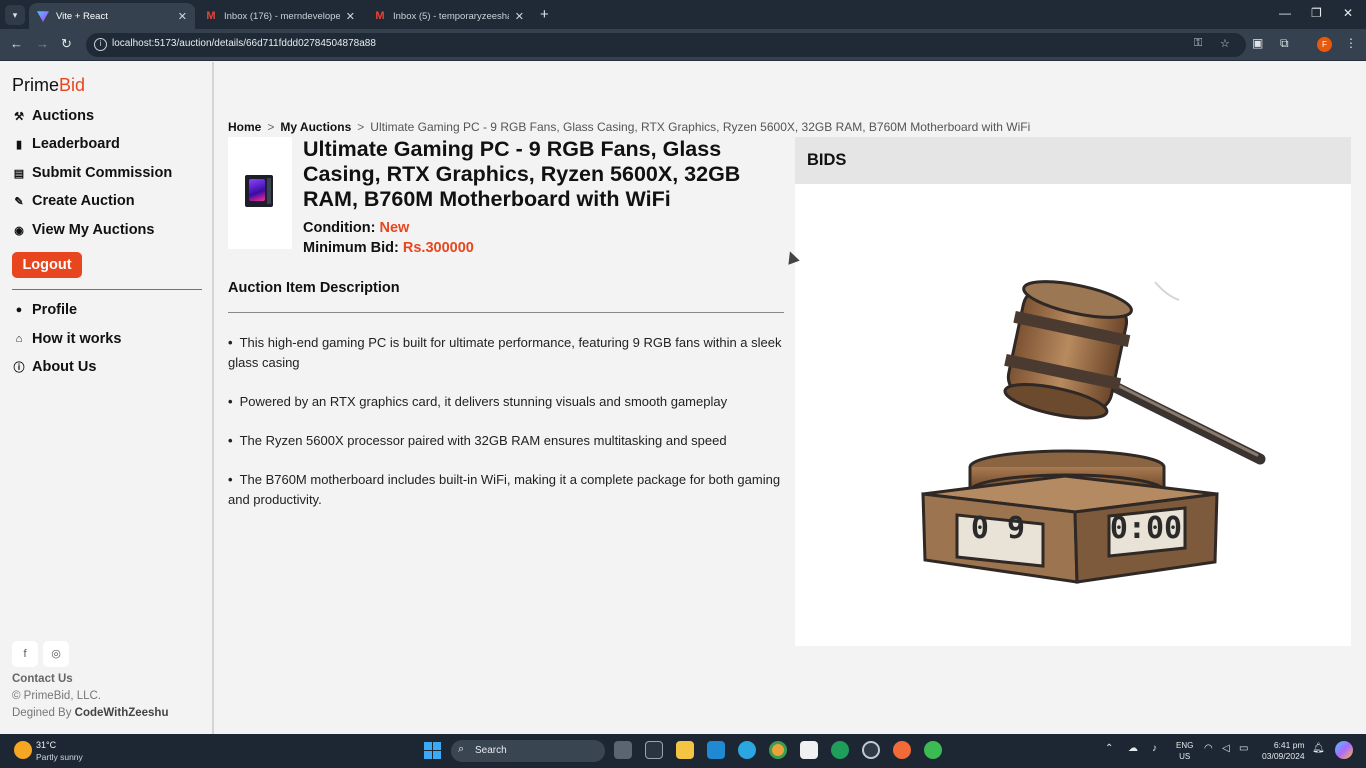 This screenshot has height=768, width=1366. I want to click on gavel-head, so click(1068, 350).